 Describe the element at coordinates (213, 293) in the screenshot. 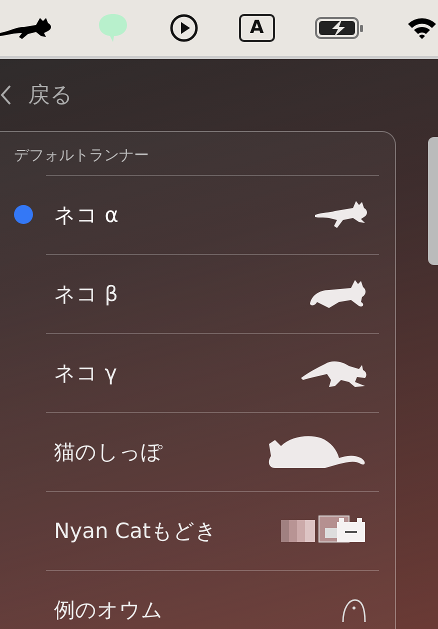

I see `runner-option: ネコ β` at that location.